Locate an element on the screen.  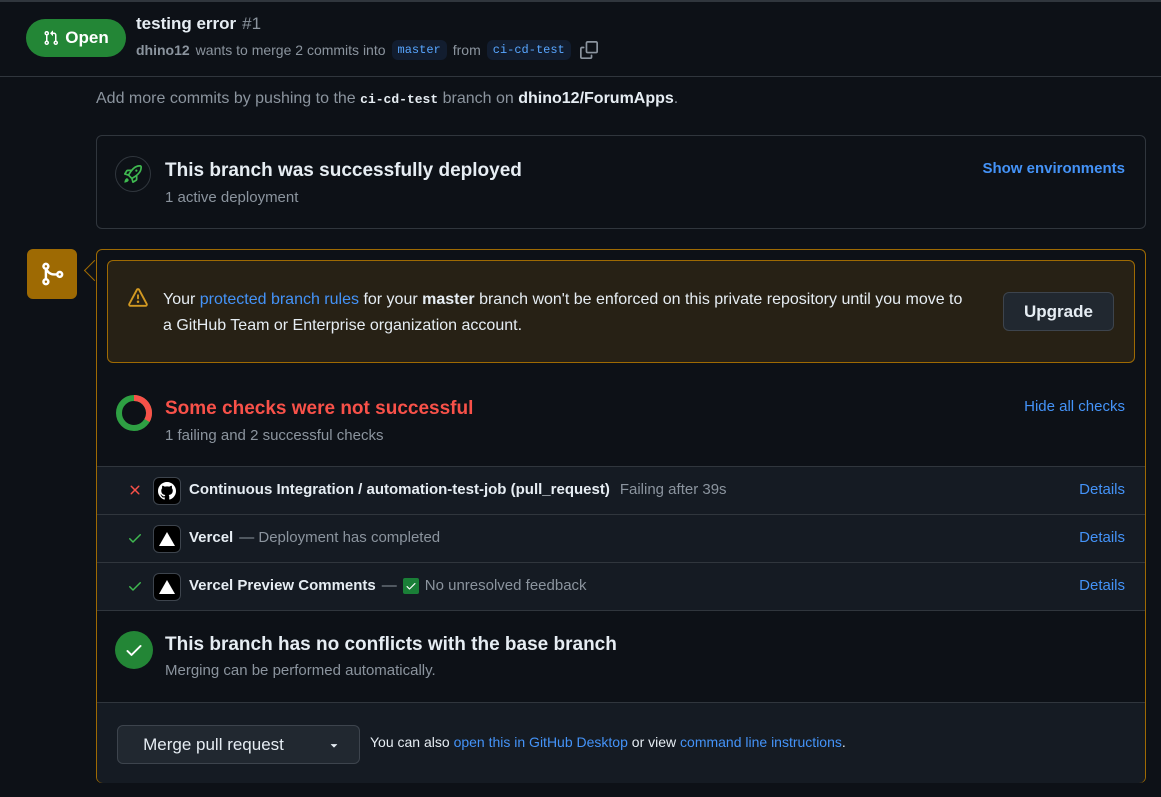
check-description: Failing after 39s is located at coordinates (673, 489).